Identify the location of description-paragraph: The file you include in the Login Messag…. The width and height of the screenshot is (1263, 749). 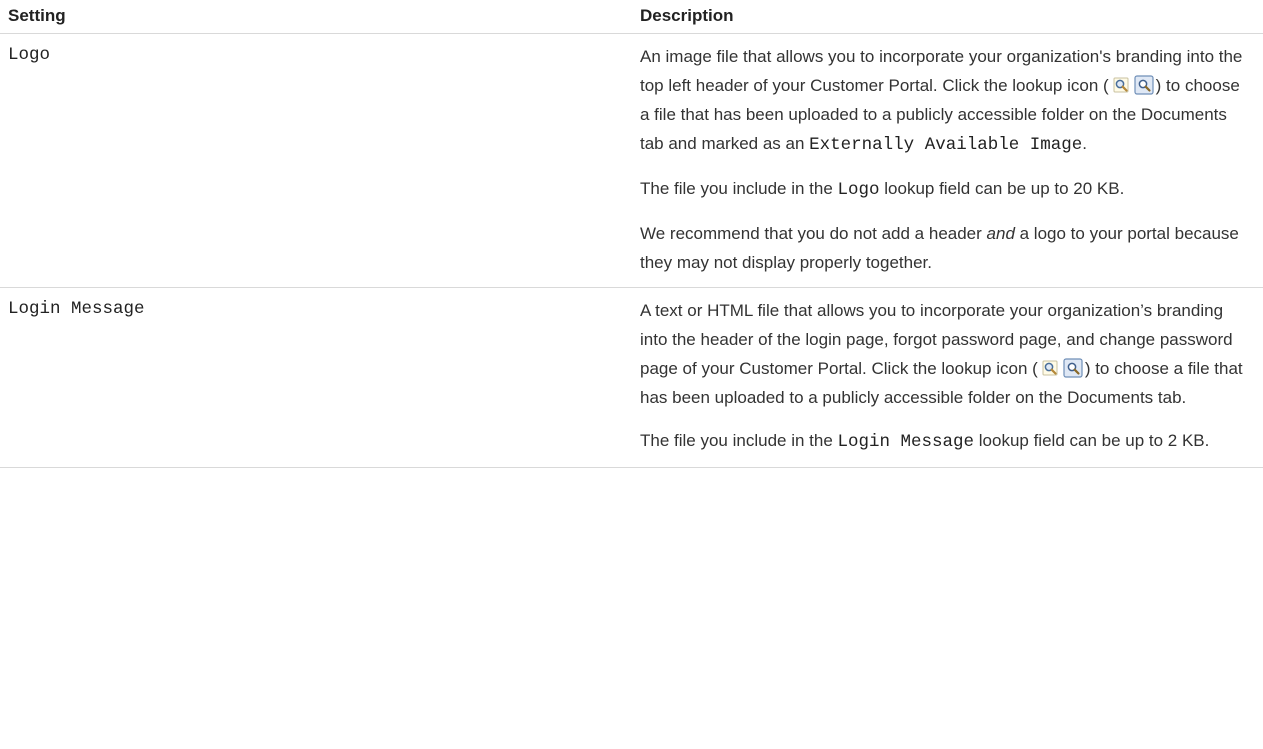
(941, 441).